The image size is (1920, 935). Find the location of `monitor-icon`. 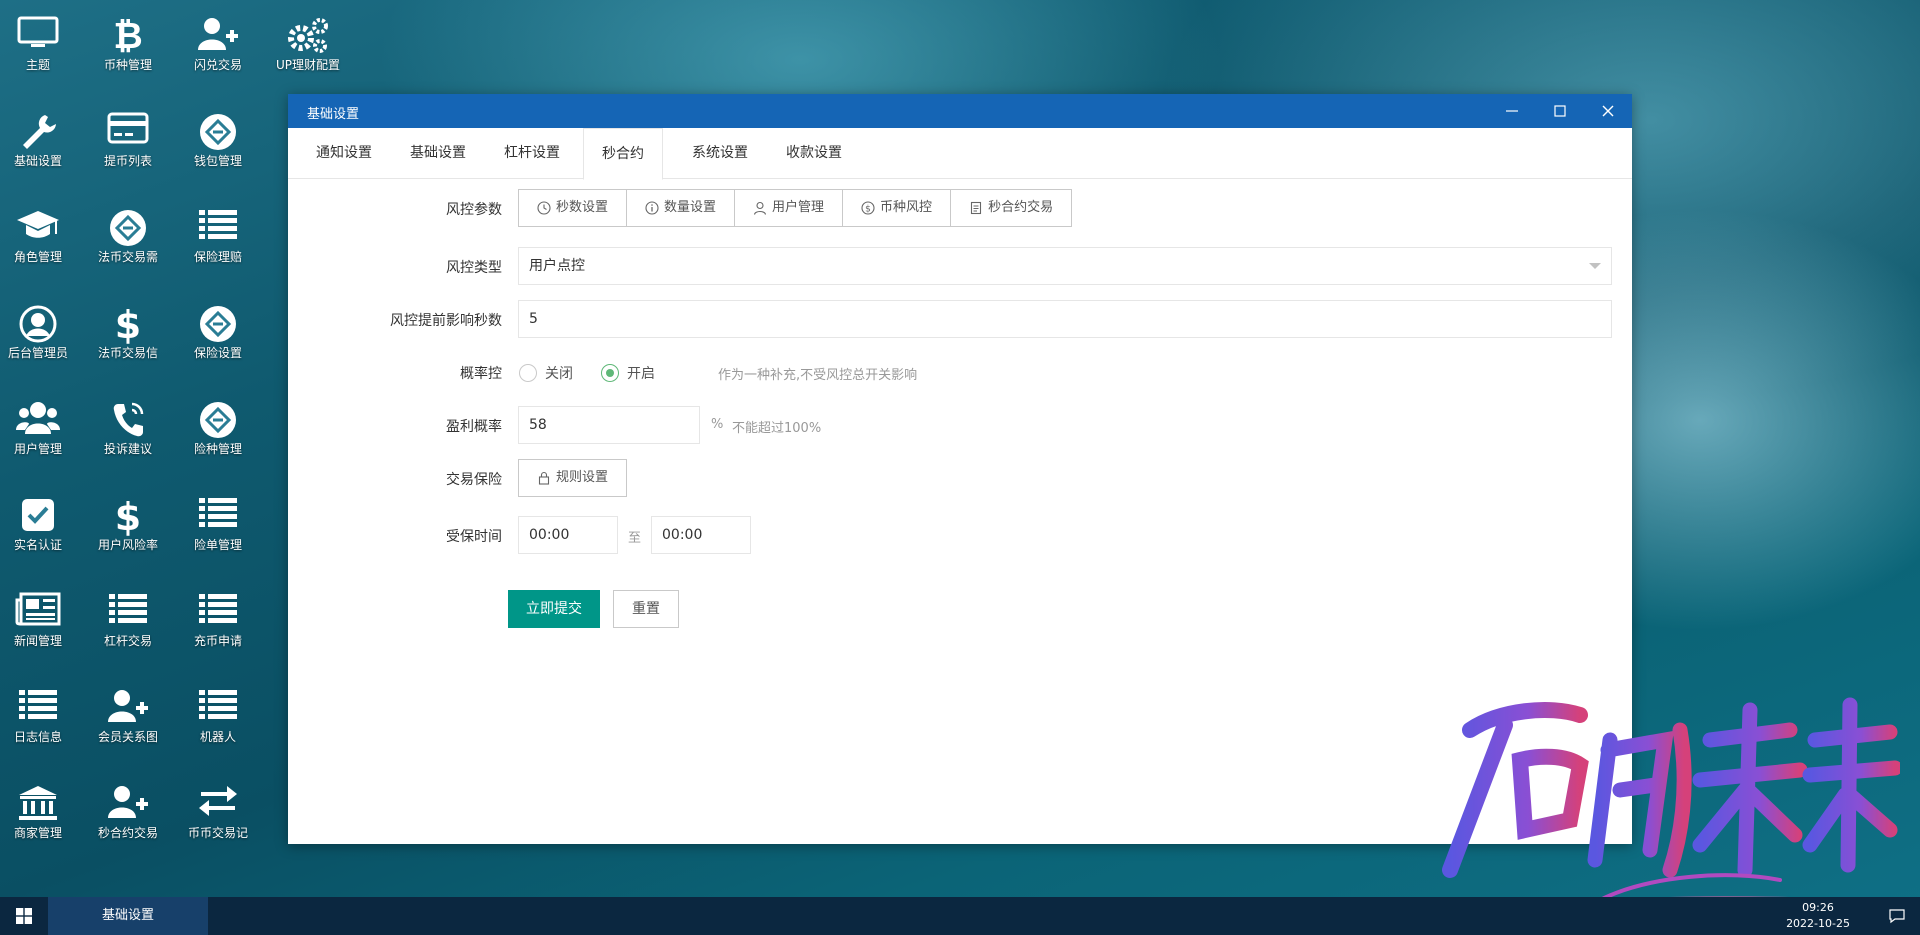

monitor-icon is located at coordinates (40, 27).